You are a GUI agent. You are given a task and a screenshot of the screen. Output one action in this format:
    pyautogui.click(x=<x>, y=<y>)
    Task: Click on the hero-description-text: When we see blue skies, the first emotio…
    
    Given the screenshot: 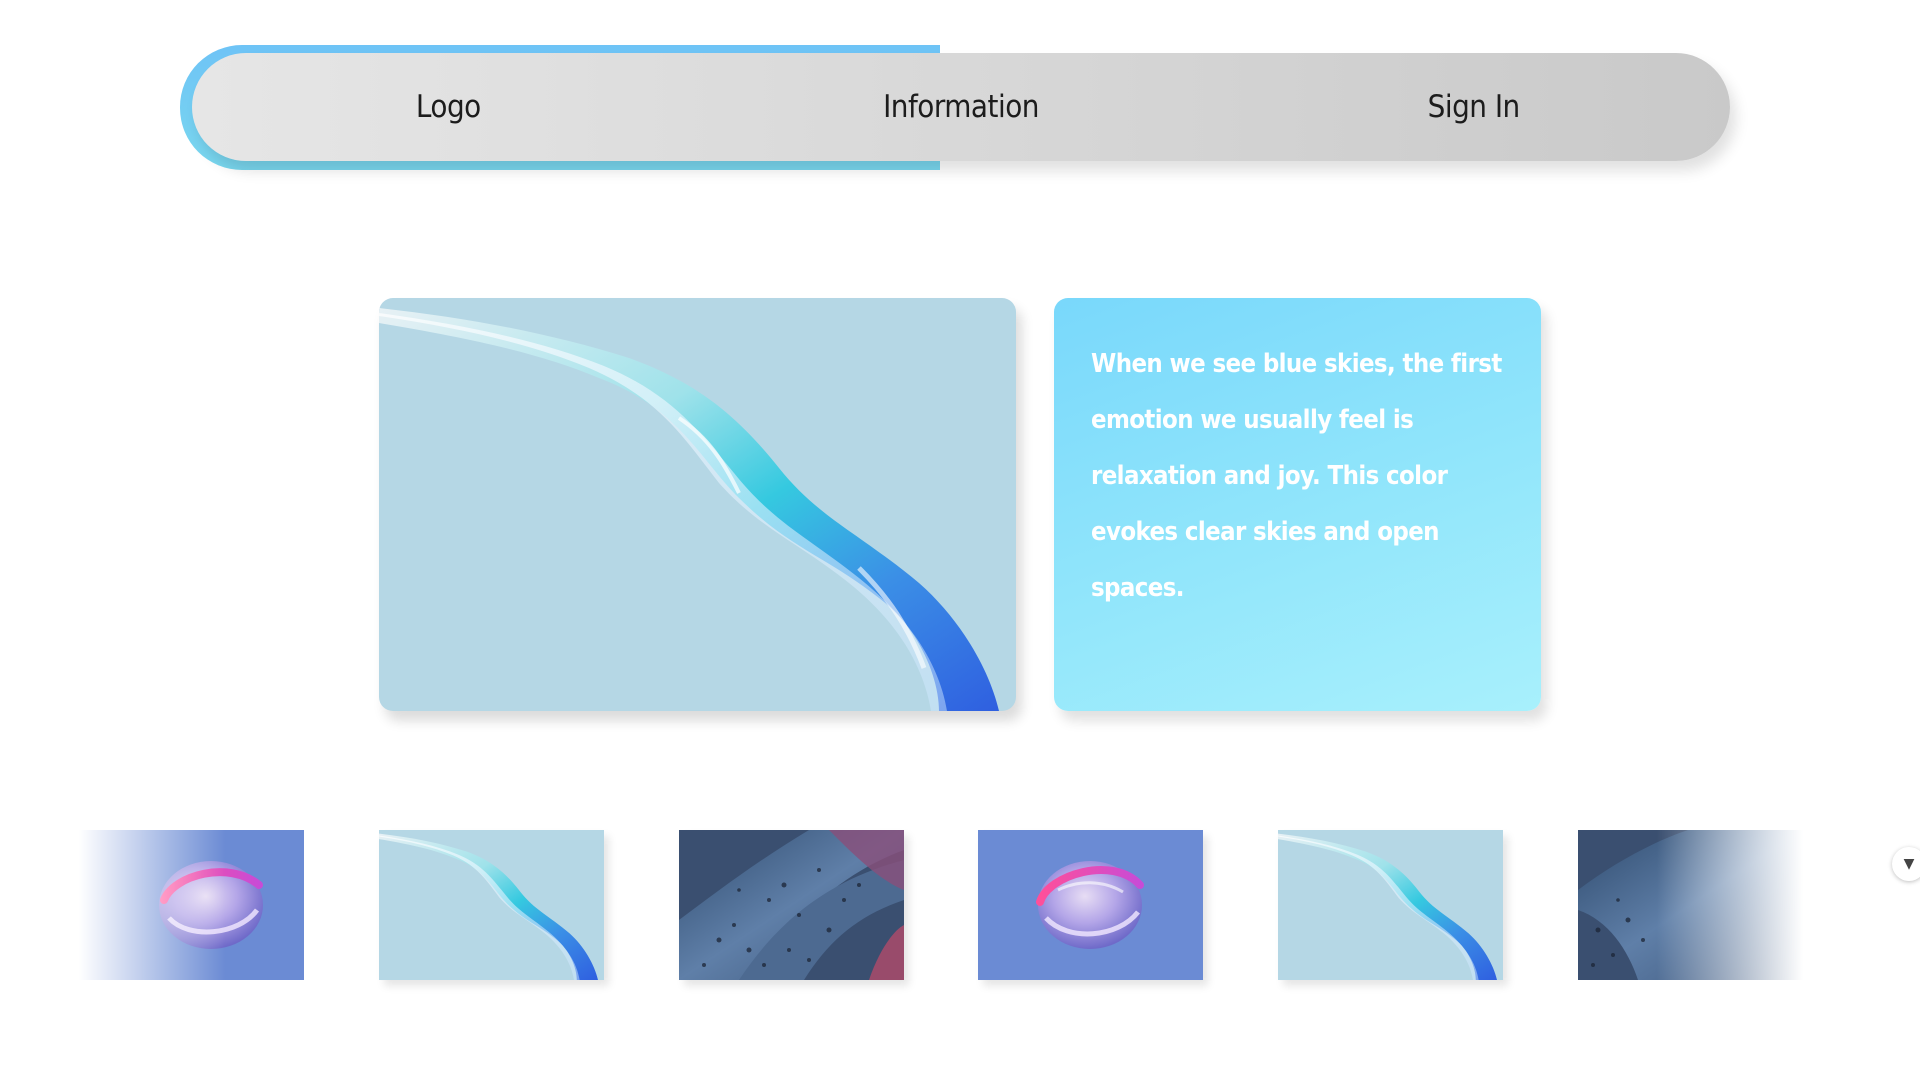 What is the action you would take?
    pyautogui.click(x=1296, y=476)
    